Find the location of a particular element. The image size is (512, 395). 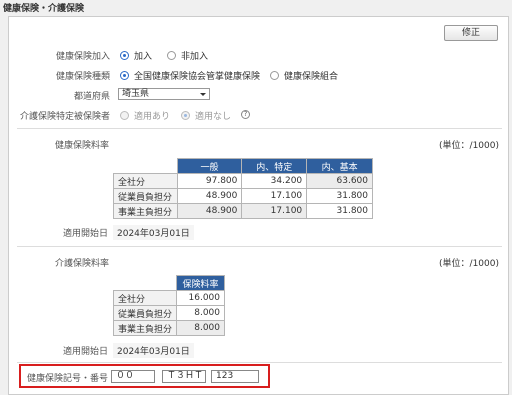

table-row: 従業員負担分 8.000 is located at coordinates (168, 313).